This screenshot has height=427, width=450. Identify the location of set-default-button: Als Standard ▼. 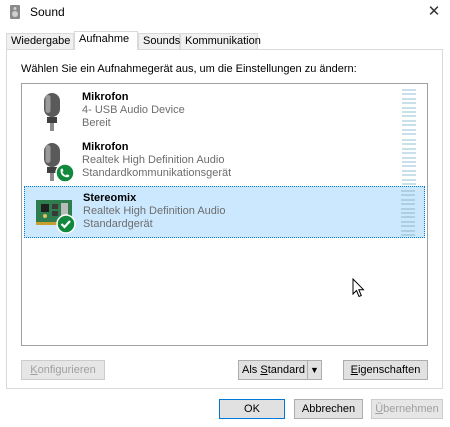
(280, 370).